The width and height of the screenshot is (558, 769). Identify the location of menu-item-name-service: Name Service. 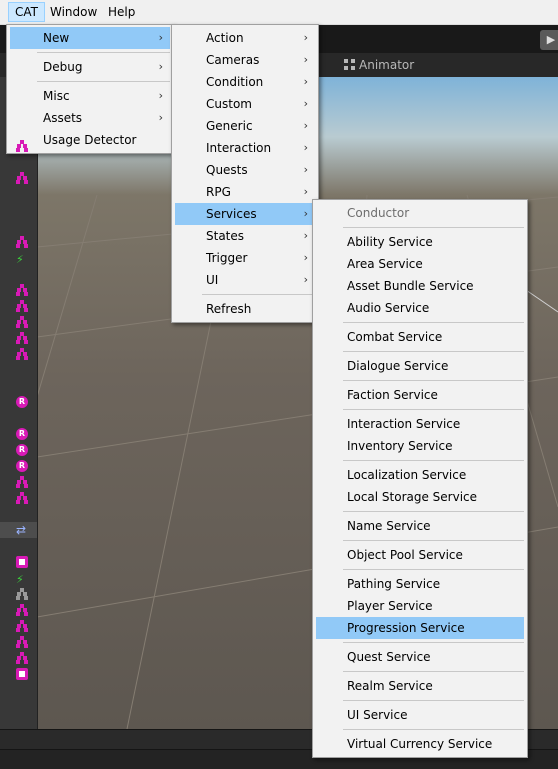
(420, 526).